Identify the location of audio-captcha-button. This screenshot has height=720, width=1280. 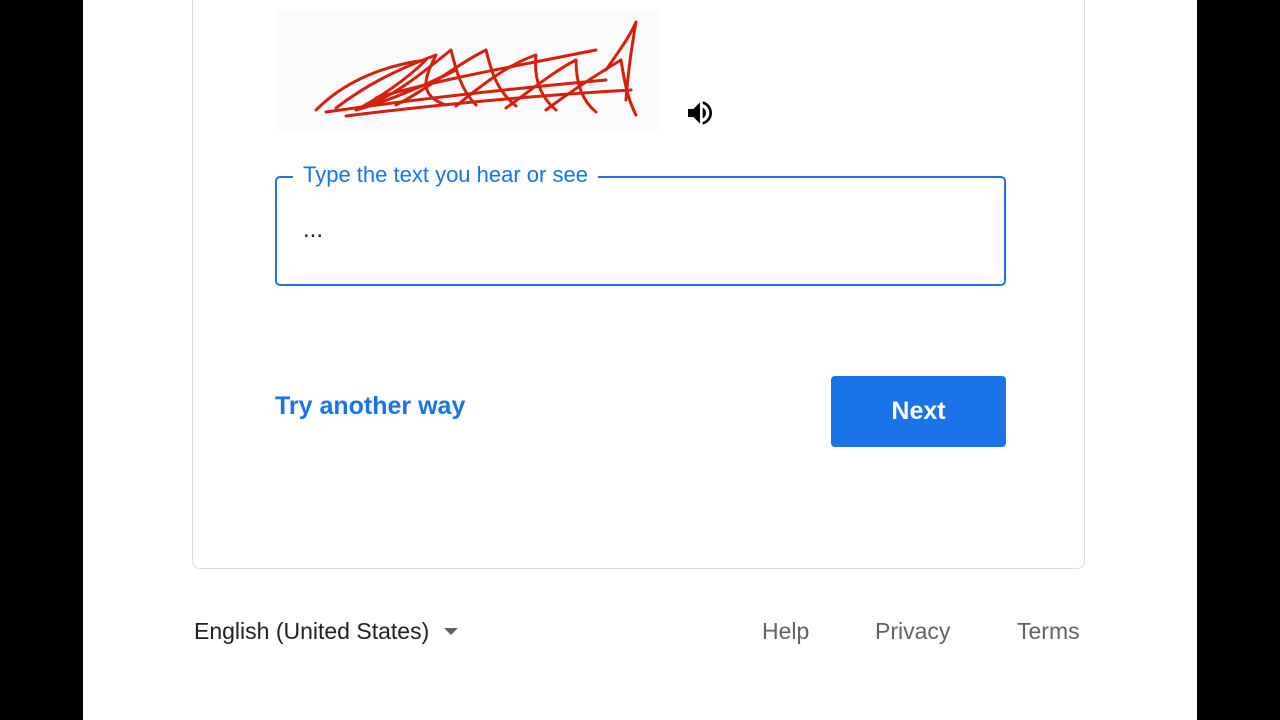
(700, 113).